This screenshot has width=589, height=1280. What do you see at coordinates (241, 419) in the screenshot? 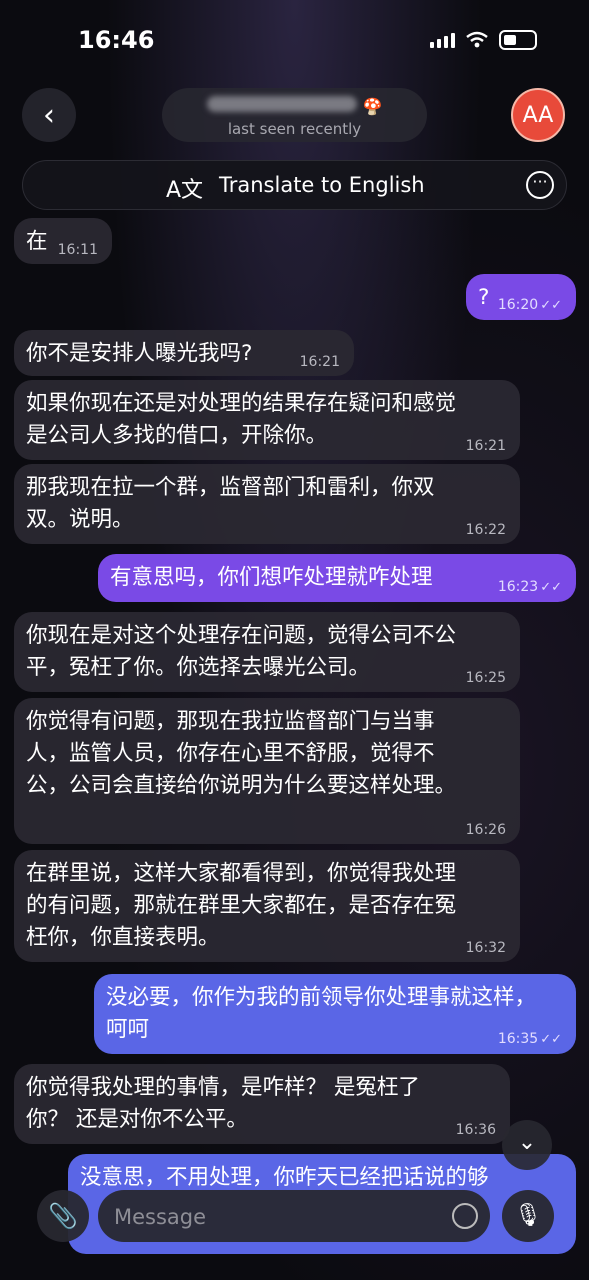
I see `message-text: 如果你现在还是对处理的结果存在疑问和感觉是公司人多找的借口，开除你。` at bounding box center [241, 419].